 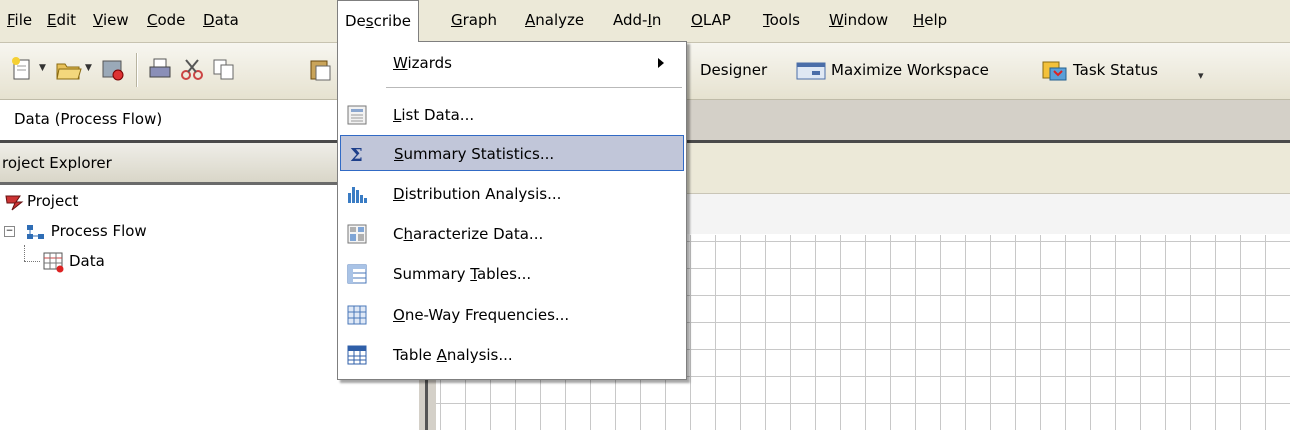 I want to click on copy-icon, so click(x=224, y=69).